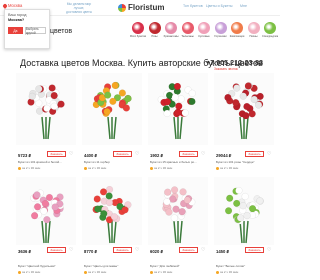  What do you see at coordinates (16, 20) in the screenshot?
I see `city-name: Москва?` at bounding box center [16, 20].